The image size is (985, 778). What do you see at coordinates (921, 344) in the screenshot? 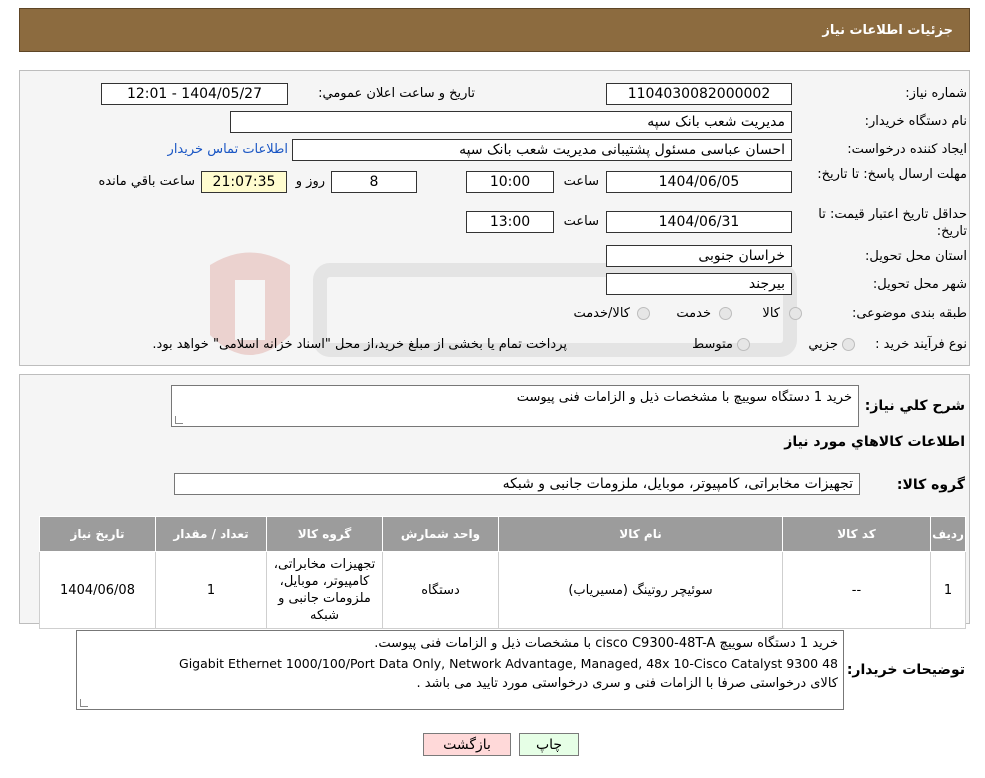
I see `process-label: نوع فرآیند خرید :` at bounding box center [921, 344].